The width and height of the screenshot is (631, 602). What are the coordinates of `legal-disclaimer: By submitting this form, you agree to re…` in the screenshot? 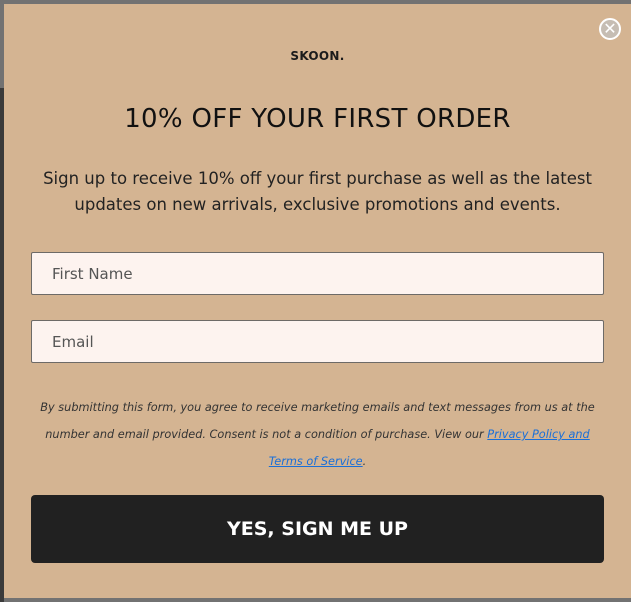 It's located at (317, 434).